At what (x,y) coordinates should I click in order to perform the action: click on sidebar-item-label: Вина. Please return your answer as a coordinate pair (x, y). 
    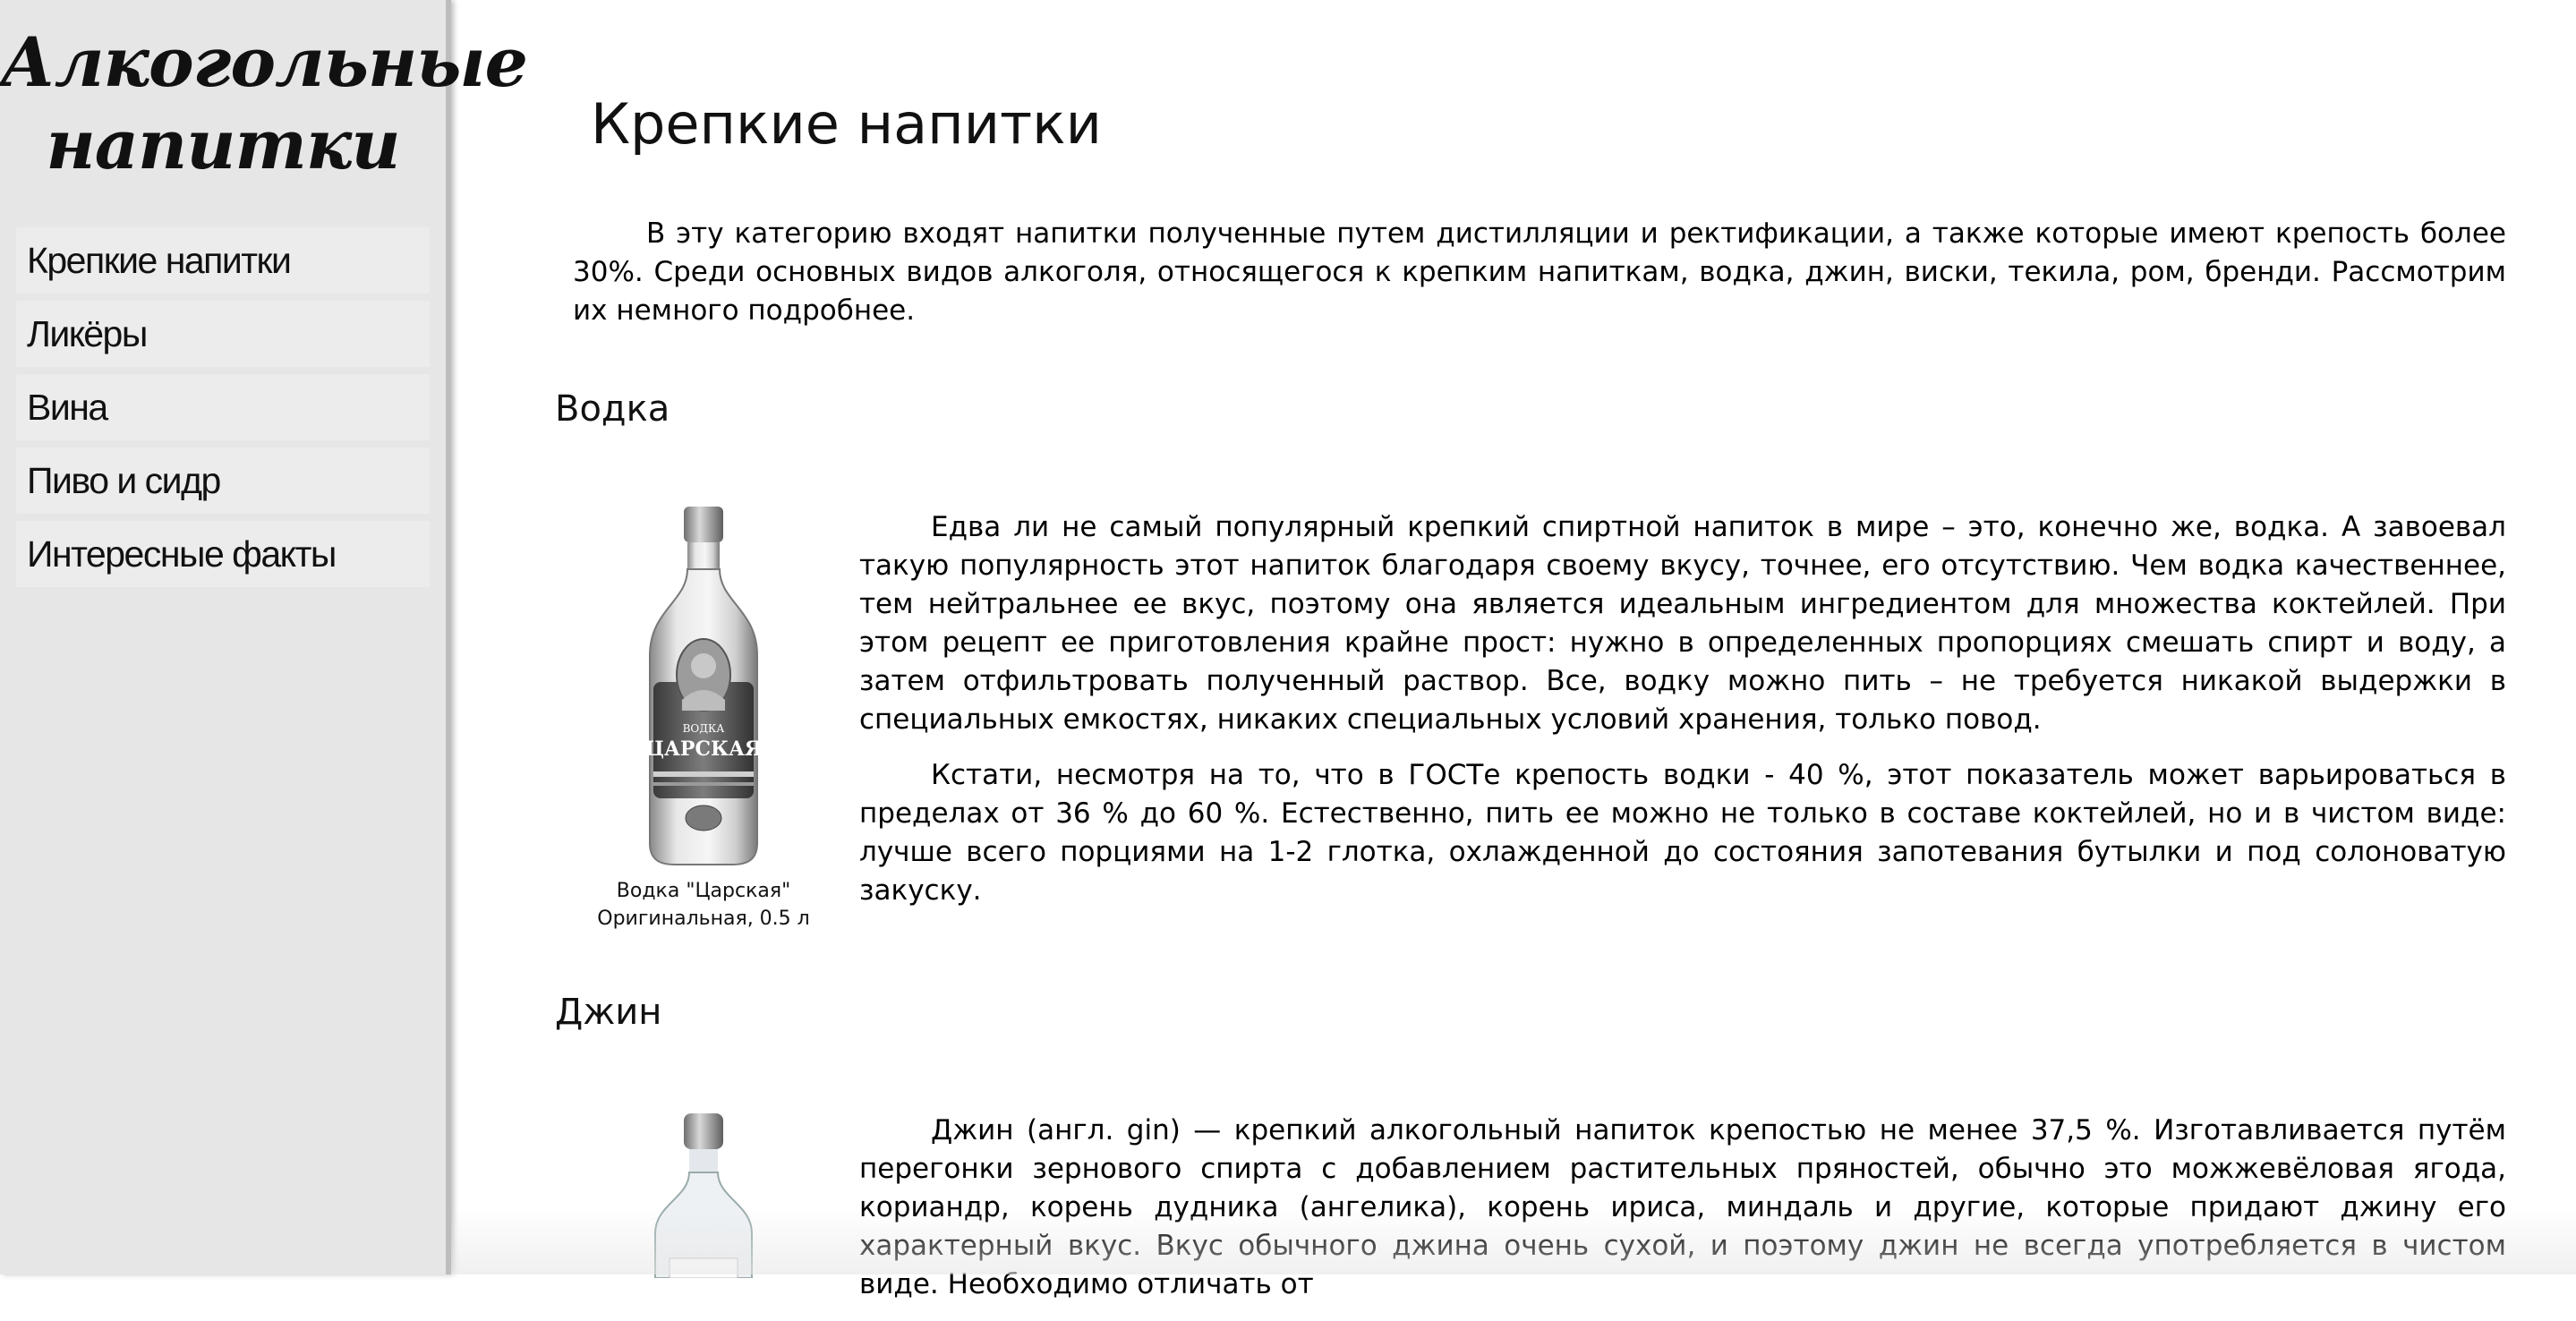
    Looking at the image, I should click on (67, 407).